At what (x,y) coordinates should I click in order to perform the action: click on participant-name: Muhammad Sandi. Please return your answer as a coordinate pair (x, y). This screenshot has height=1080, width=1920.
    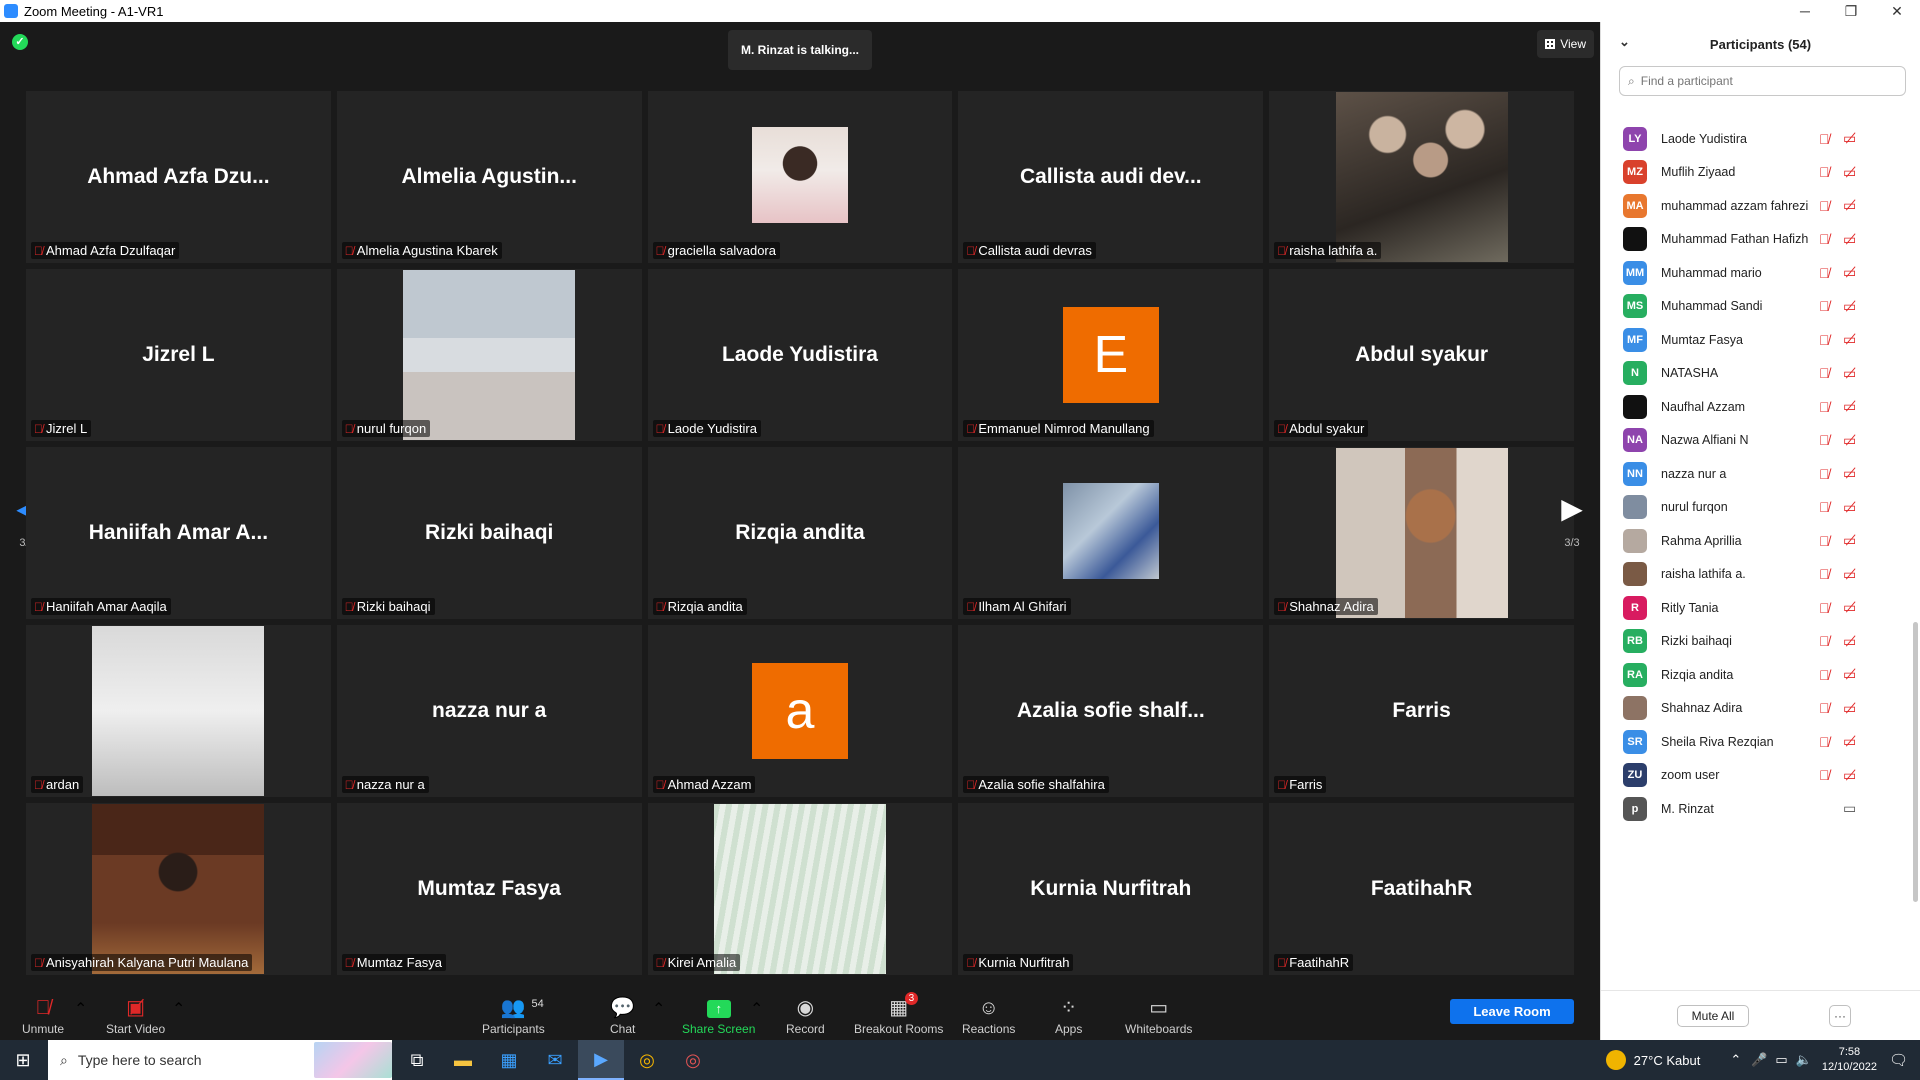
    Looking at the image, I should click on (1712, 306).